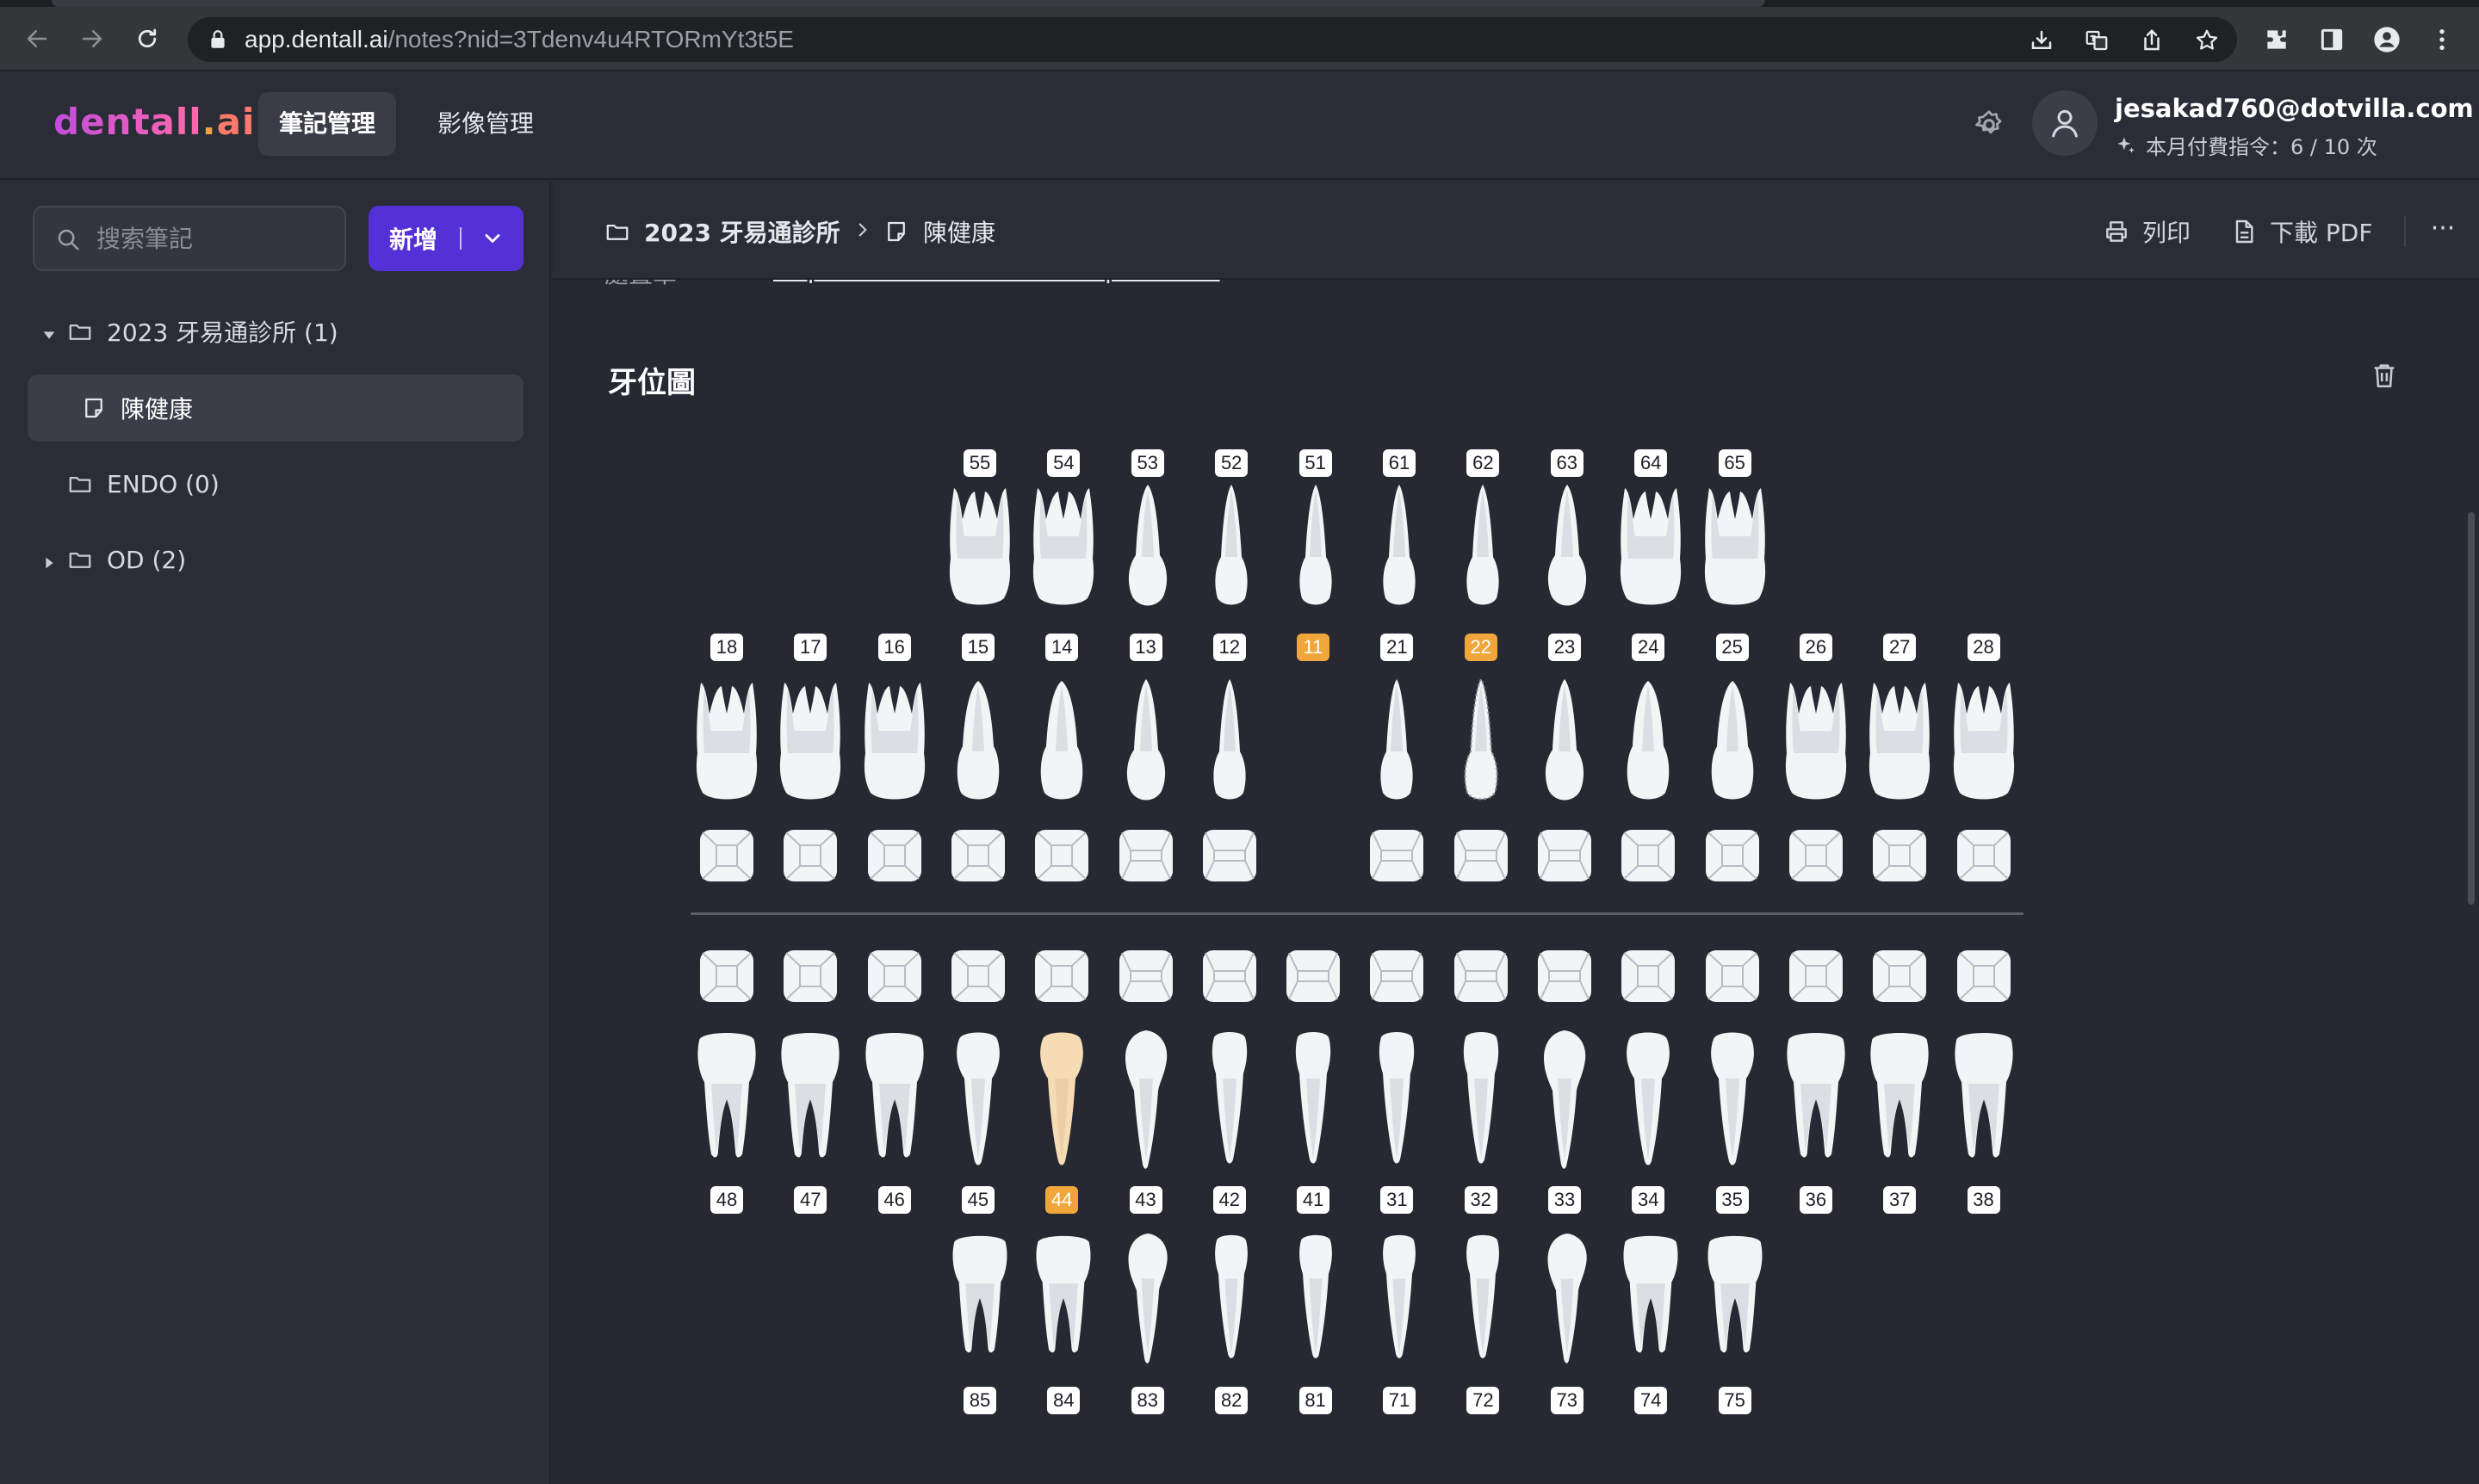 The width and height of the screenshot is (2479, 1484). What do you see at coordinates (2384, 375) in the screenshot?
I see `trash-icon` at bounding box center [2384, 375].